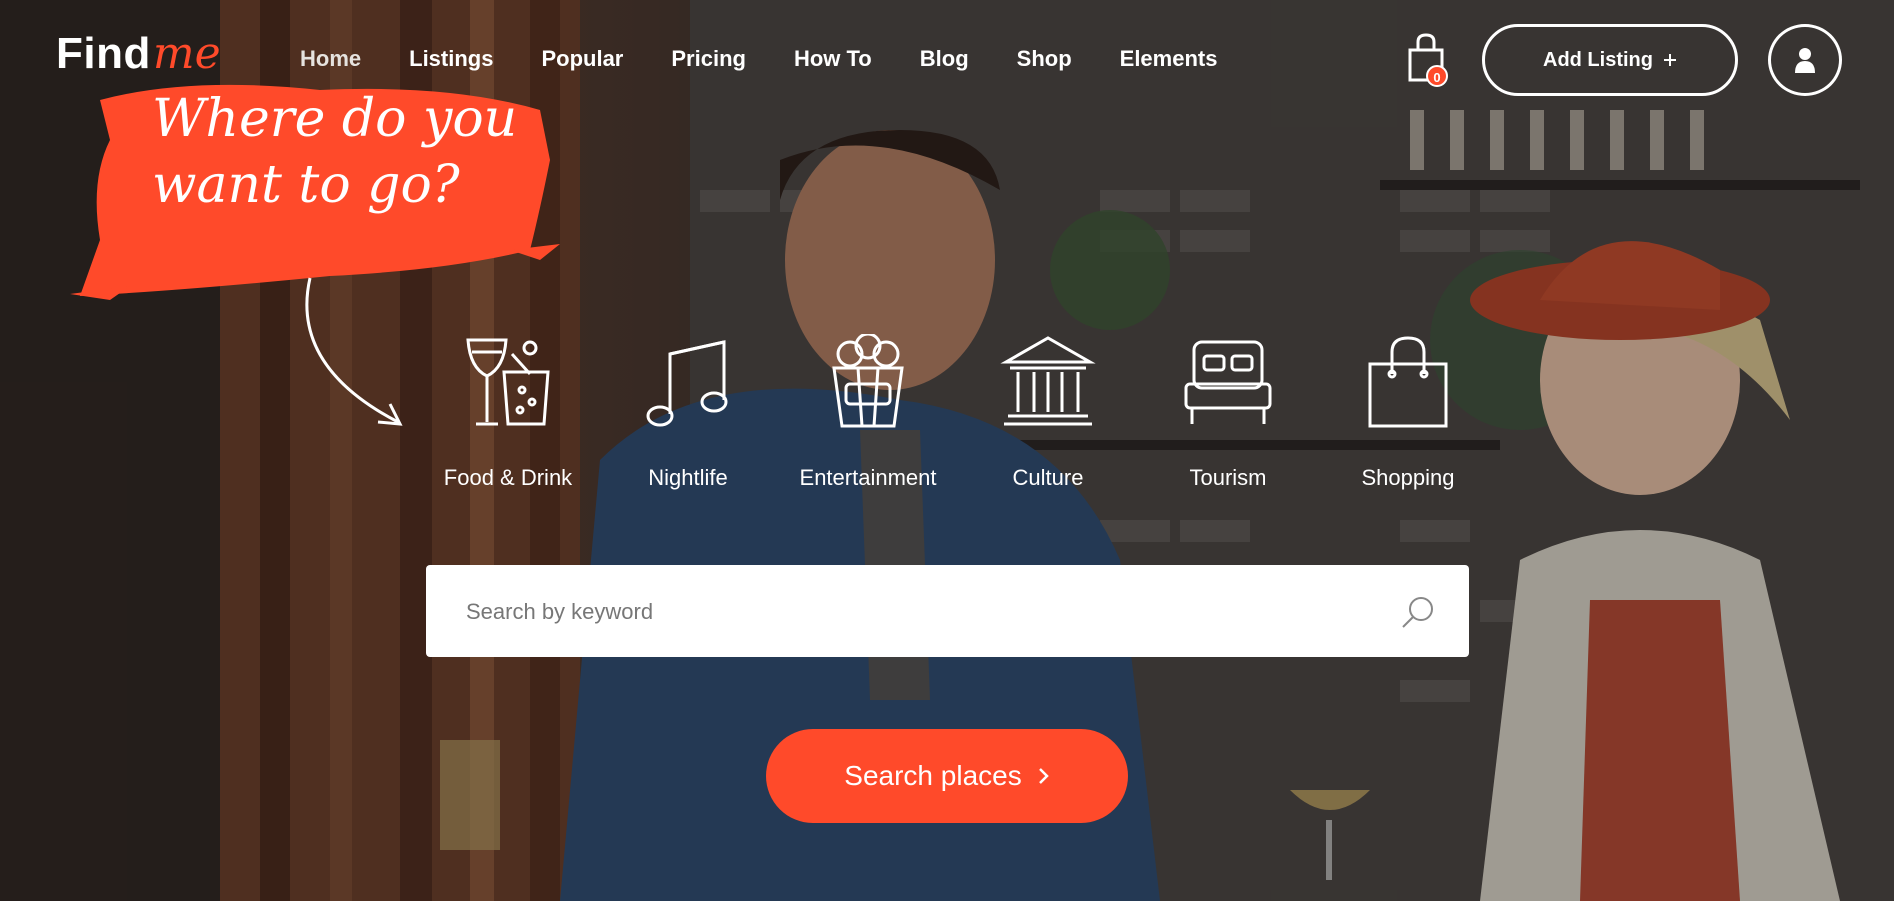 The height and width of the screenshot is (901, 1894). I want to click on category-culture: Culture, so click(1048, 413).